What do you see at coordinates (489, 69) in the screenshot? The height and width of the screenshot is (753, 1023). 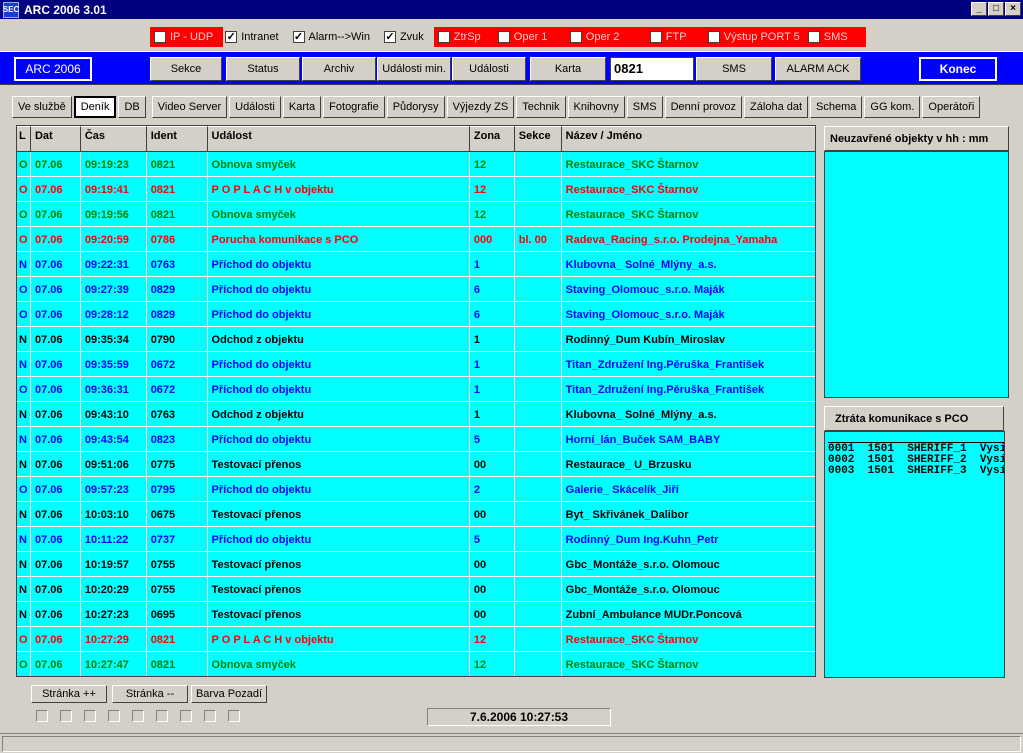 I see `udalosti-button: Události` at bounding box center [489, 69].